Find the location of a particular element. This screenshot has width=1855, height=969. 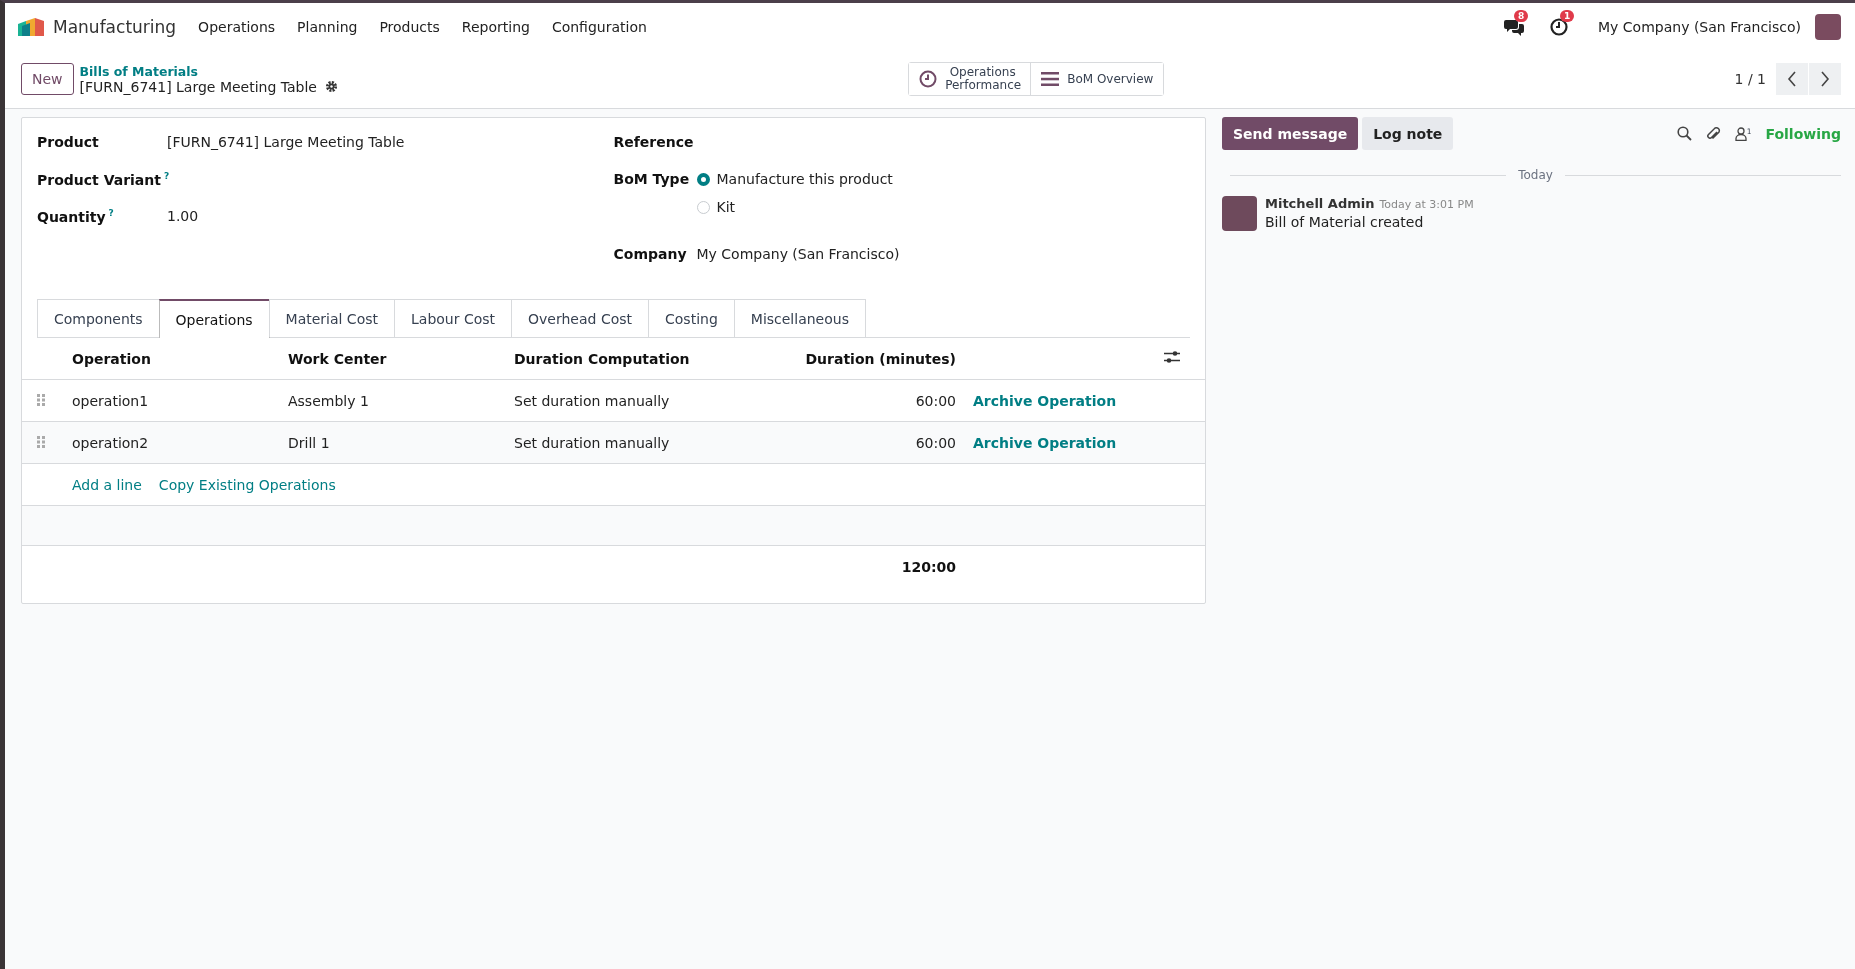

column-header: Duration Computation is located at coordinates (629, 359).